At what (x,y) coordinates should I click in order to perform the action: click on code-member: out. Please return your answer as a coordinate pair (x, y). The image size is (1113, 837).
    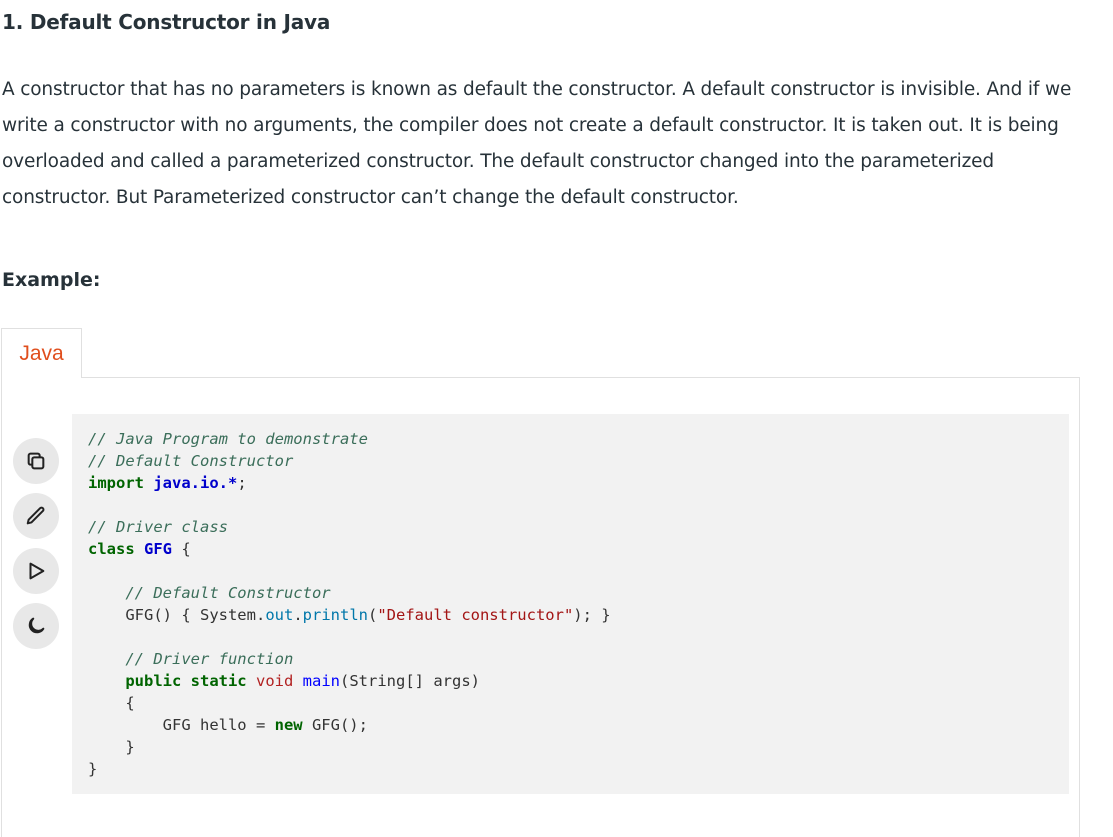
    Looking at the image, I should click on (279, 615).